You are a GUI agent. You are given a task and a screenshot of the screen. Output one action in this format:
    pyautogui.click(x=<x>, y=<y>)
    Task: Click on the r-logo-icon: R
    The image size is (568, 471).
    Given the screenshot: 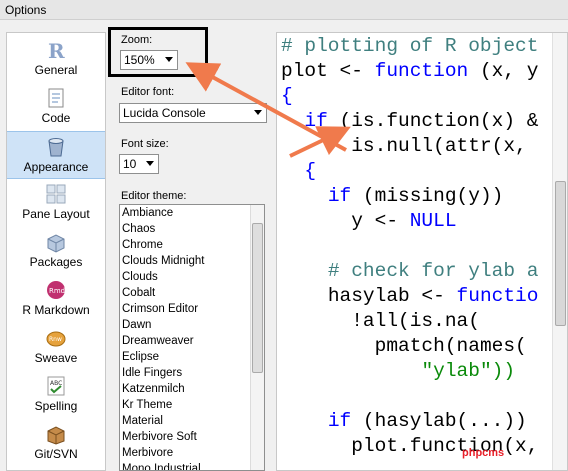 What is the action you would take?
    pyautogui.click(x=56, y=50)
    